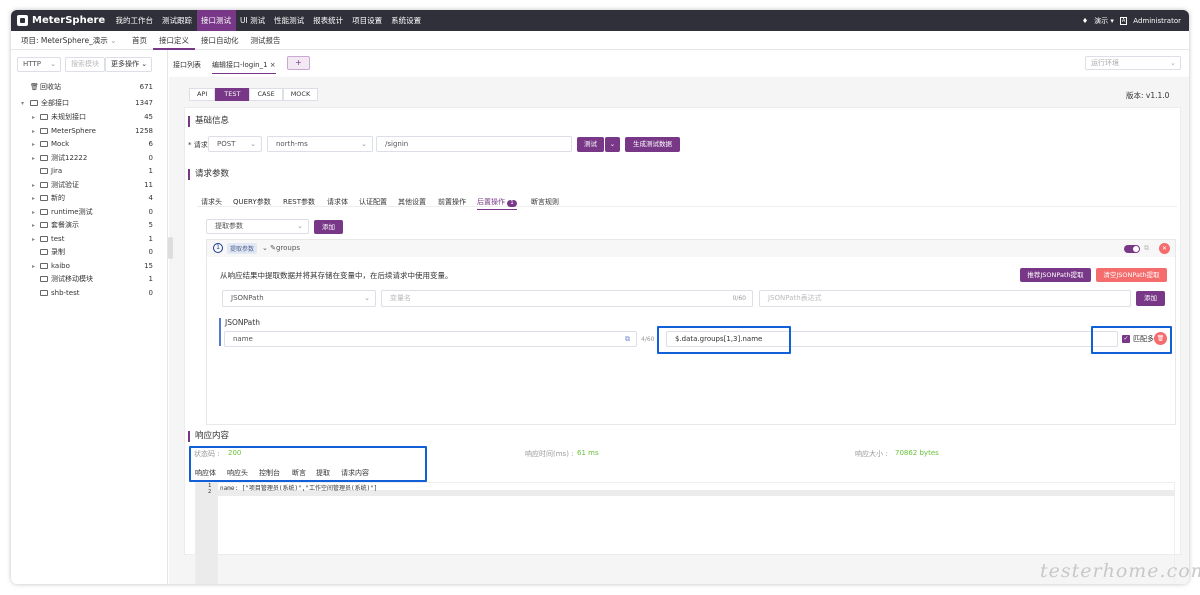 The height and width of the screenshot is (595, 1200). What do you see at coordinates (128, 64) in the screenshot?
I see `more-ops-dropdown: 更多操作 ⌄` at bounding box center [128, 64].